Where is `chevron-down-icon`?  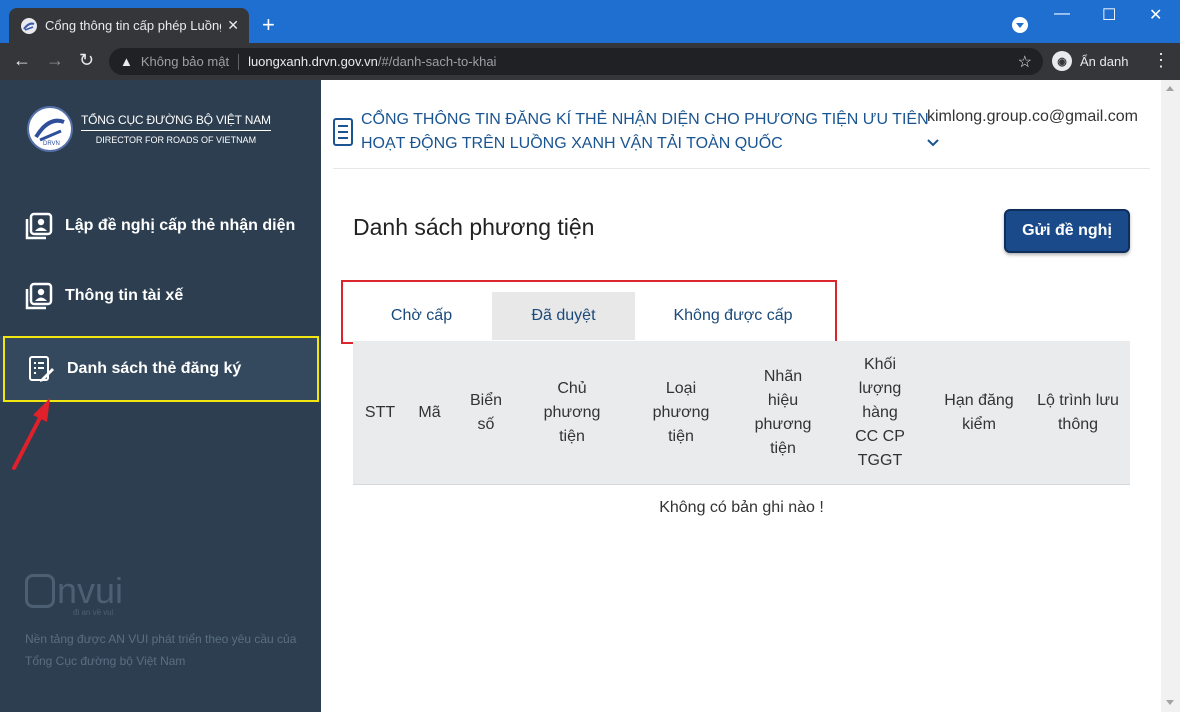
chevron-down-icon is located at coordinates (933, 142).